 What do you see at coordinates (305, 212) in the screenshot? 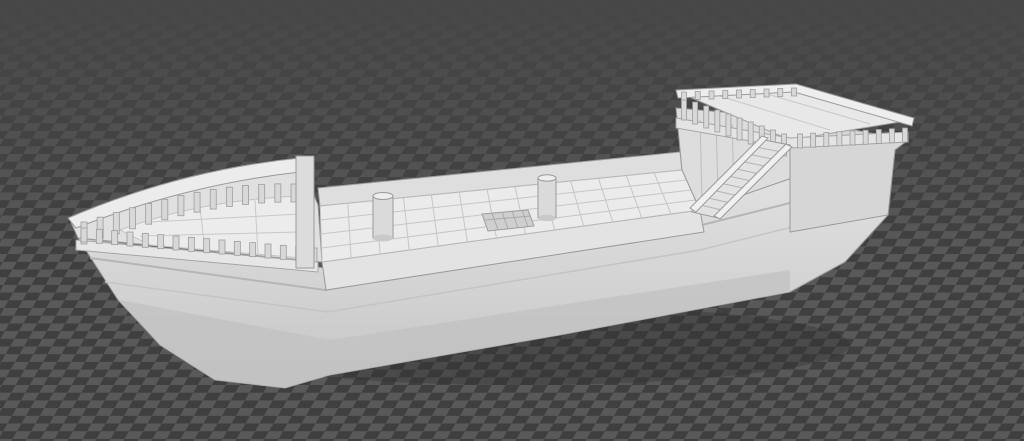
I see `bow-post` at bounding box center [305, 212].